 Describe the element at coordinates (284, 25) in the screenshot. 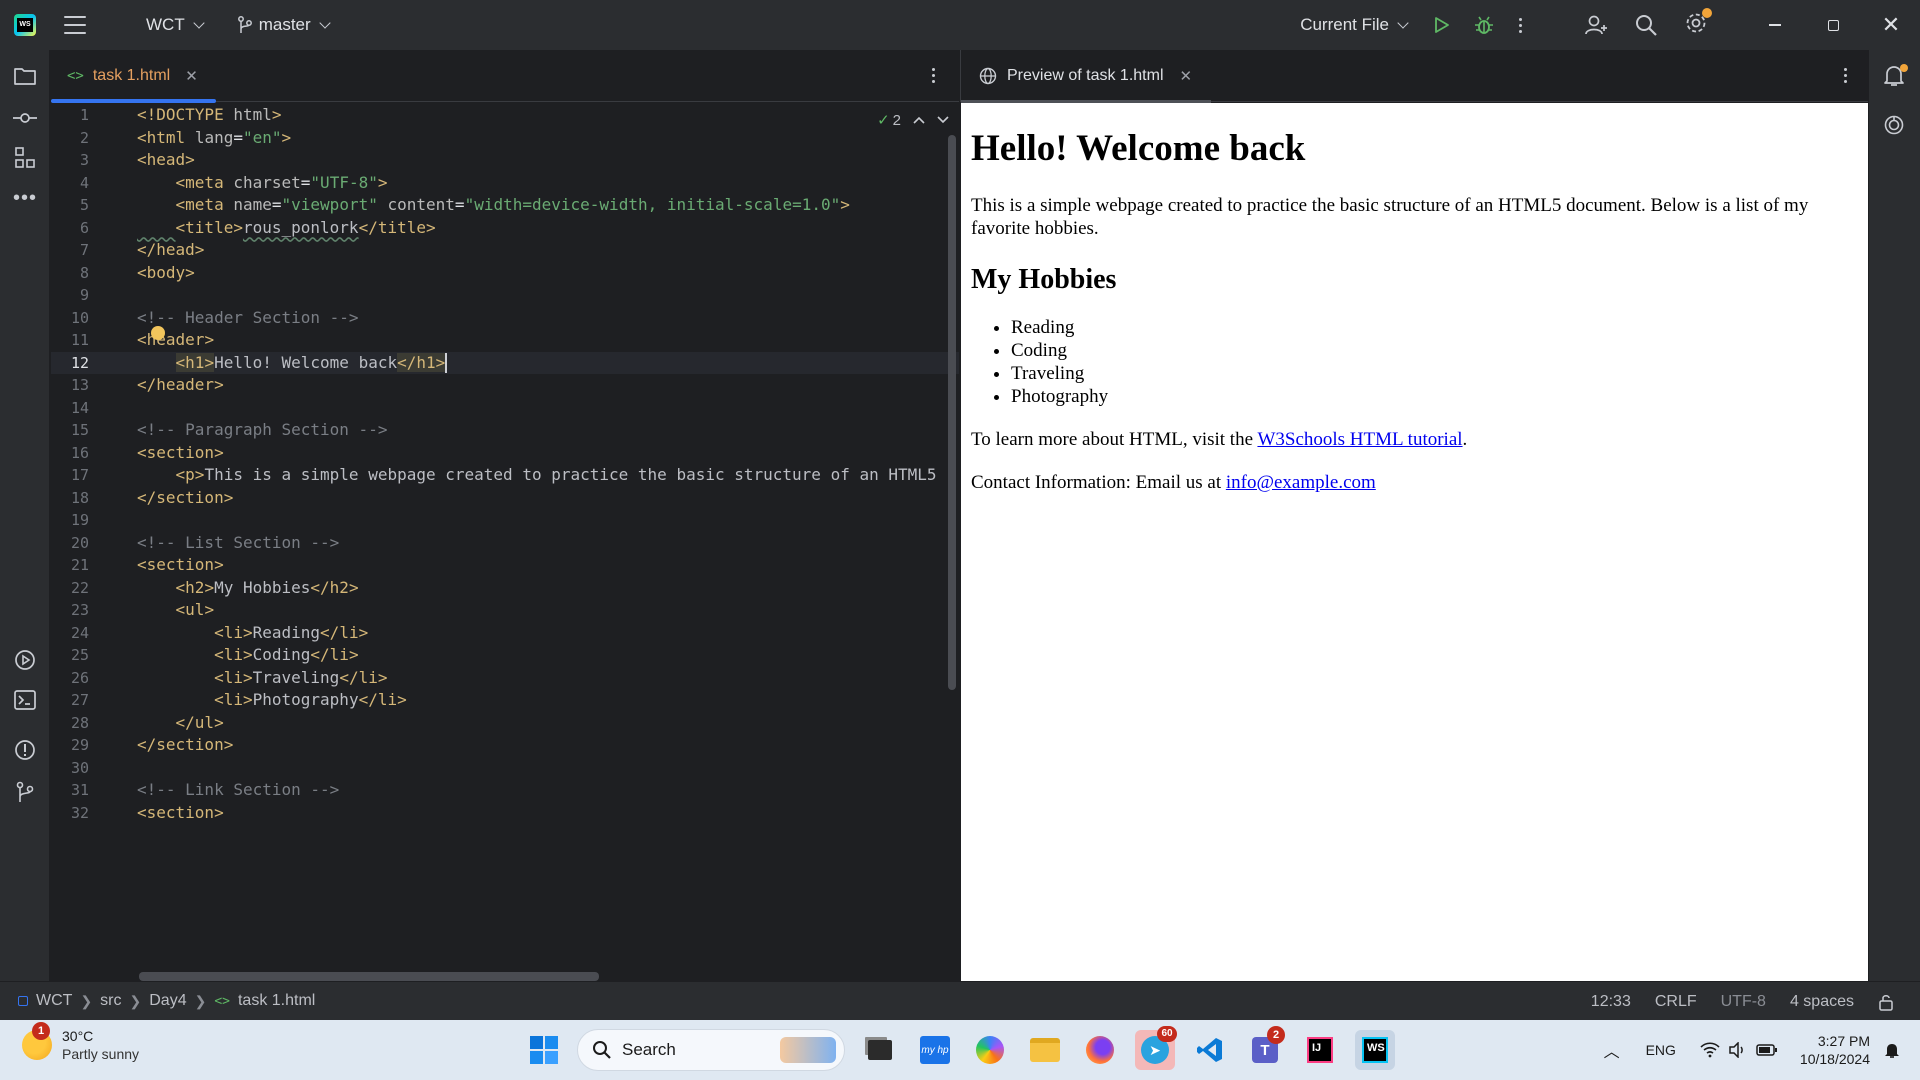

I see `vcs-branch-widget: master` at that location.